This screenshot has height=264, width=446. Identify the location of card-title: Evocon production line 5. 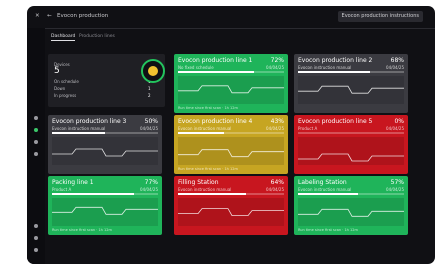
(335, 121).